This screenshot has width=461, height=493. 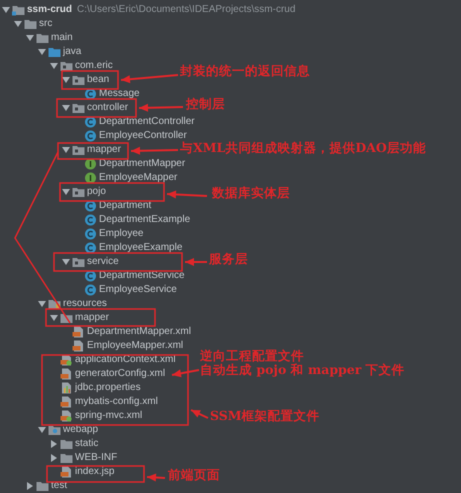 I want to click on tree-item: controller, so click(x=107, y=108).